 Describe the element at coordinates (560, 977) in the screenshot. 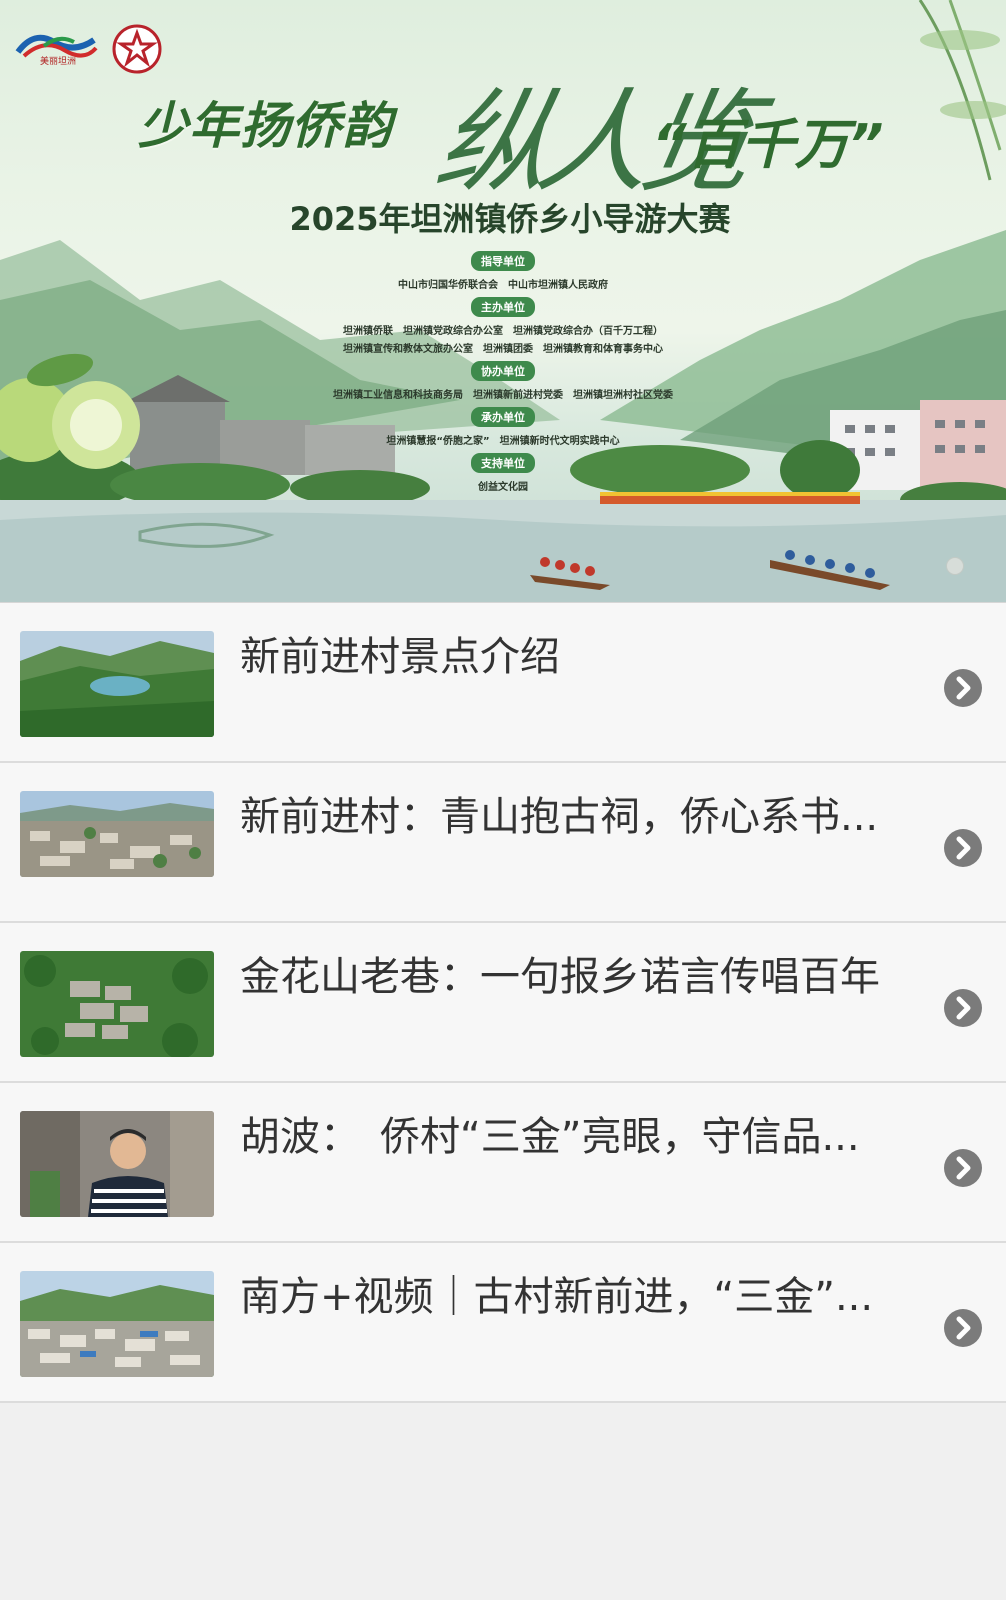

I see `list-item-title: 金花山老巷：一句报乡诺言传唱百年` at that location.